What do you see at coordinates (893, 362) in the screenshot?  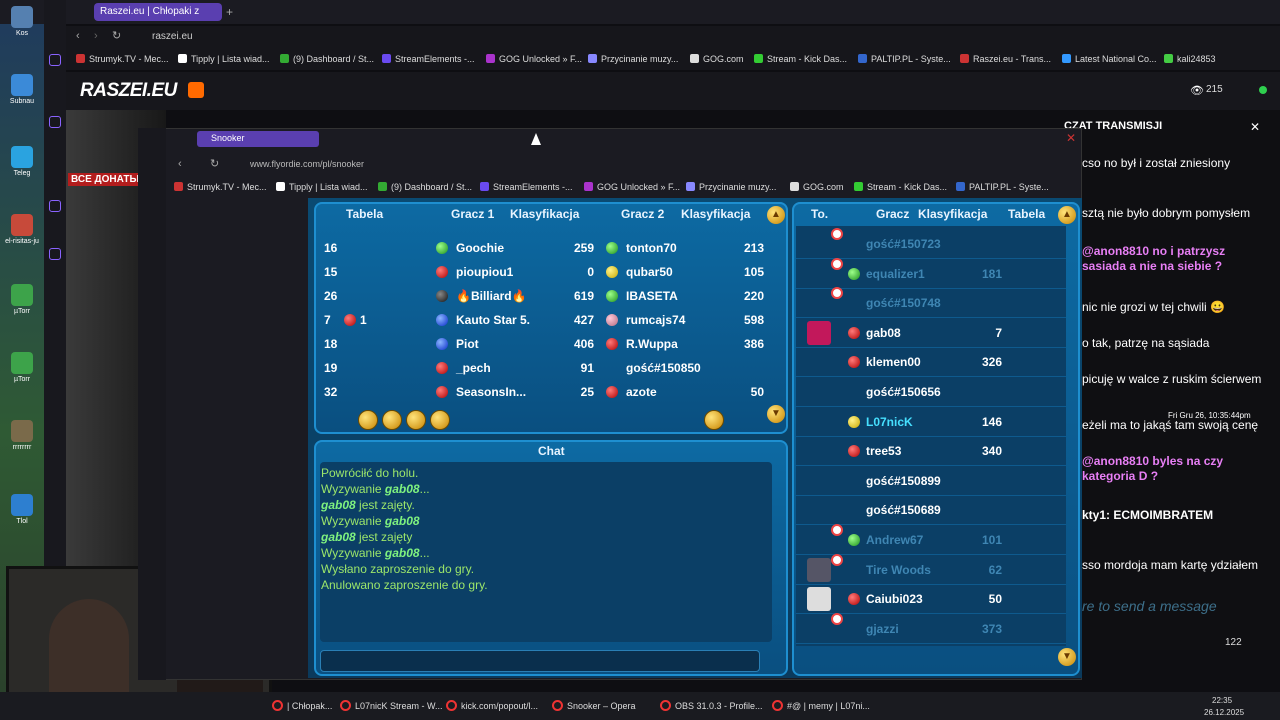 I see `player-name: klemen00` at bounding box center [893, 362].